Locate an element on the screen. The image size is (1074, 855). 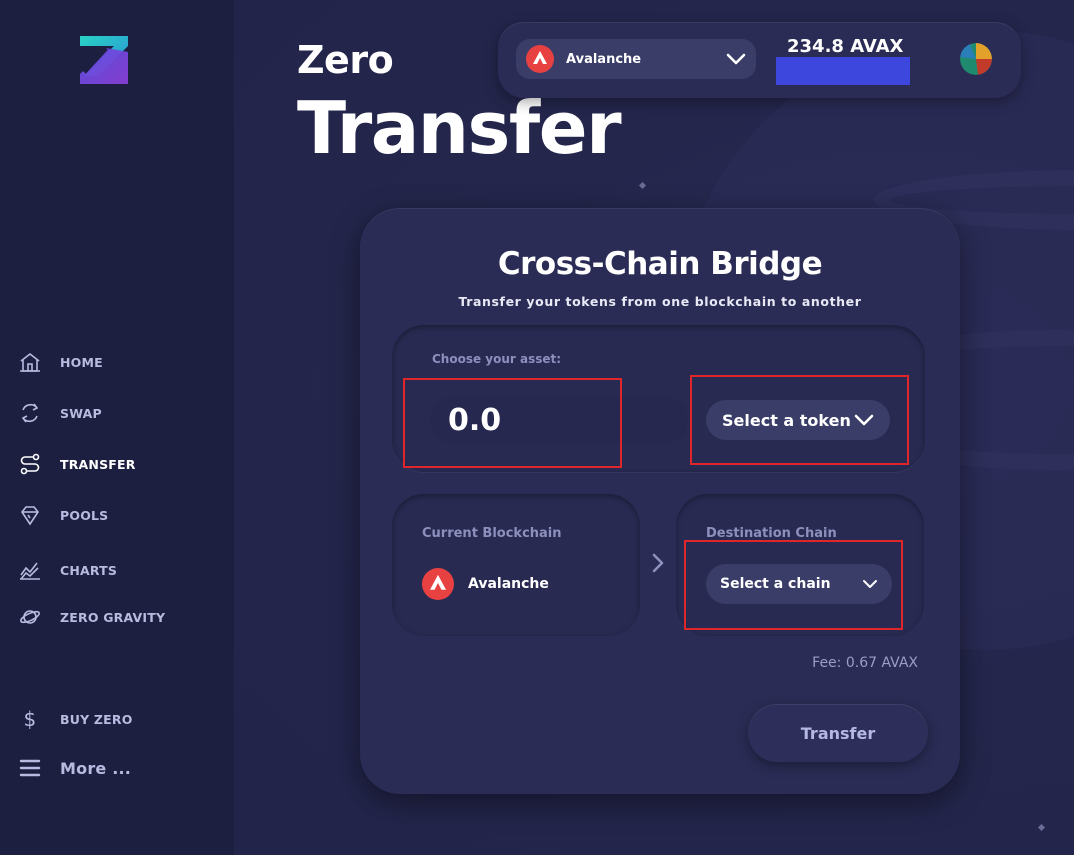
transfer-button: Transfer is located at coordinates (838, 733).